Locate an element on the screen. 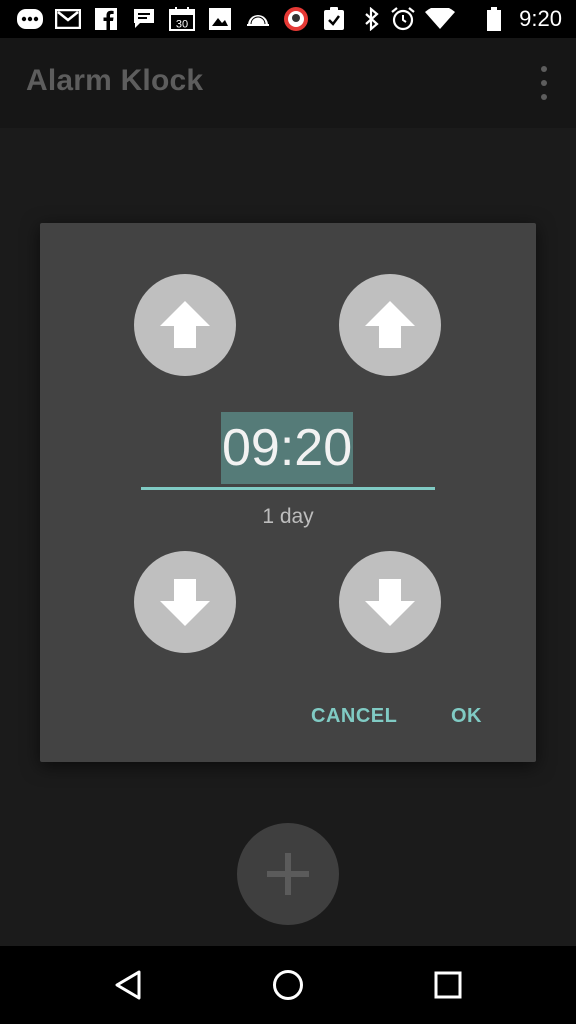  minute-up-button is located at coordinates (390, 325).